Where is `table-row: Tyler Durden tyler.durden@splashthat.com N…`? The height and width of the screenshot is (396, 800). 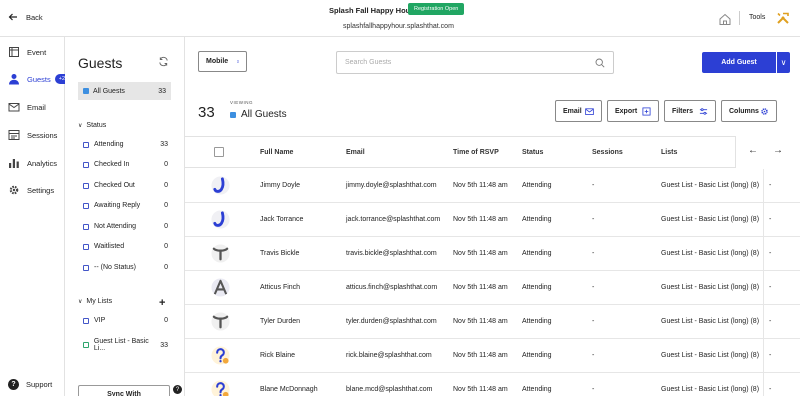
table-row: Tyler Durden tyler.durden@splashthat.com N… is located at coordinates (492, 322).